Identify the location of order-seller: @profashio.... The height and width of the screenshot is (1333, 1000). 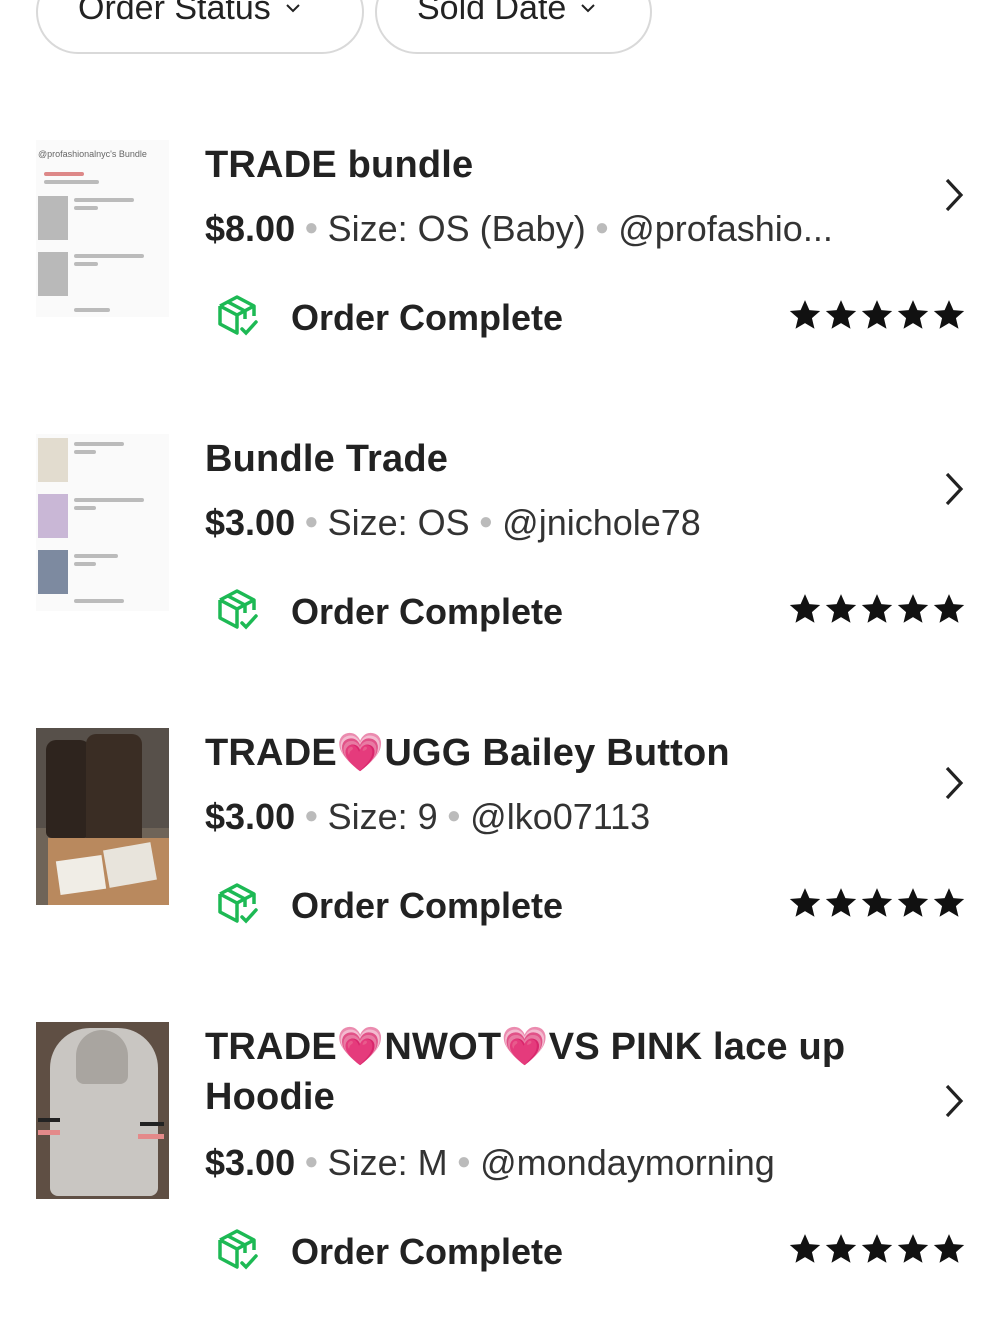
(725, 228).